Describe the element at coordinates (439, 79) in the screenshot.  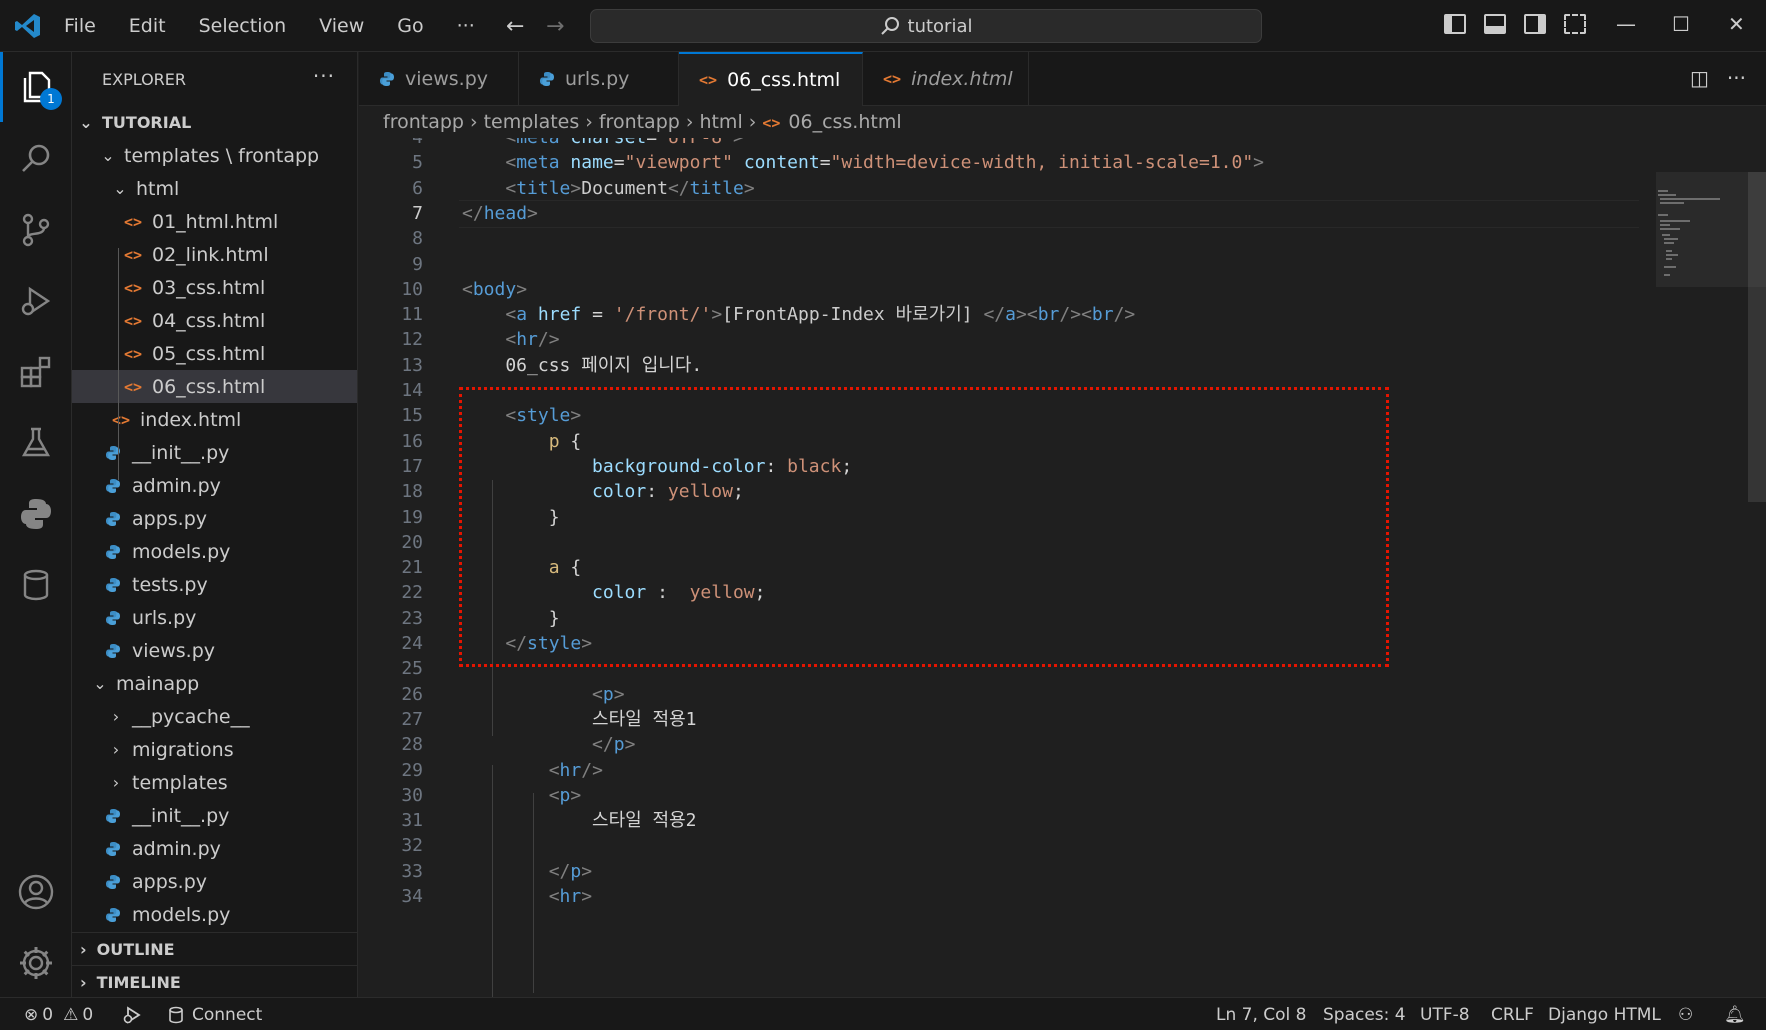
I see `tab-views-py: views.py` at that location.